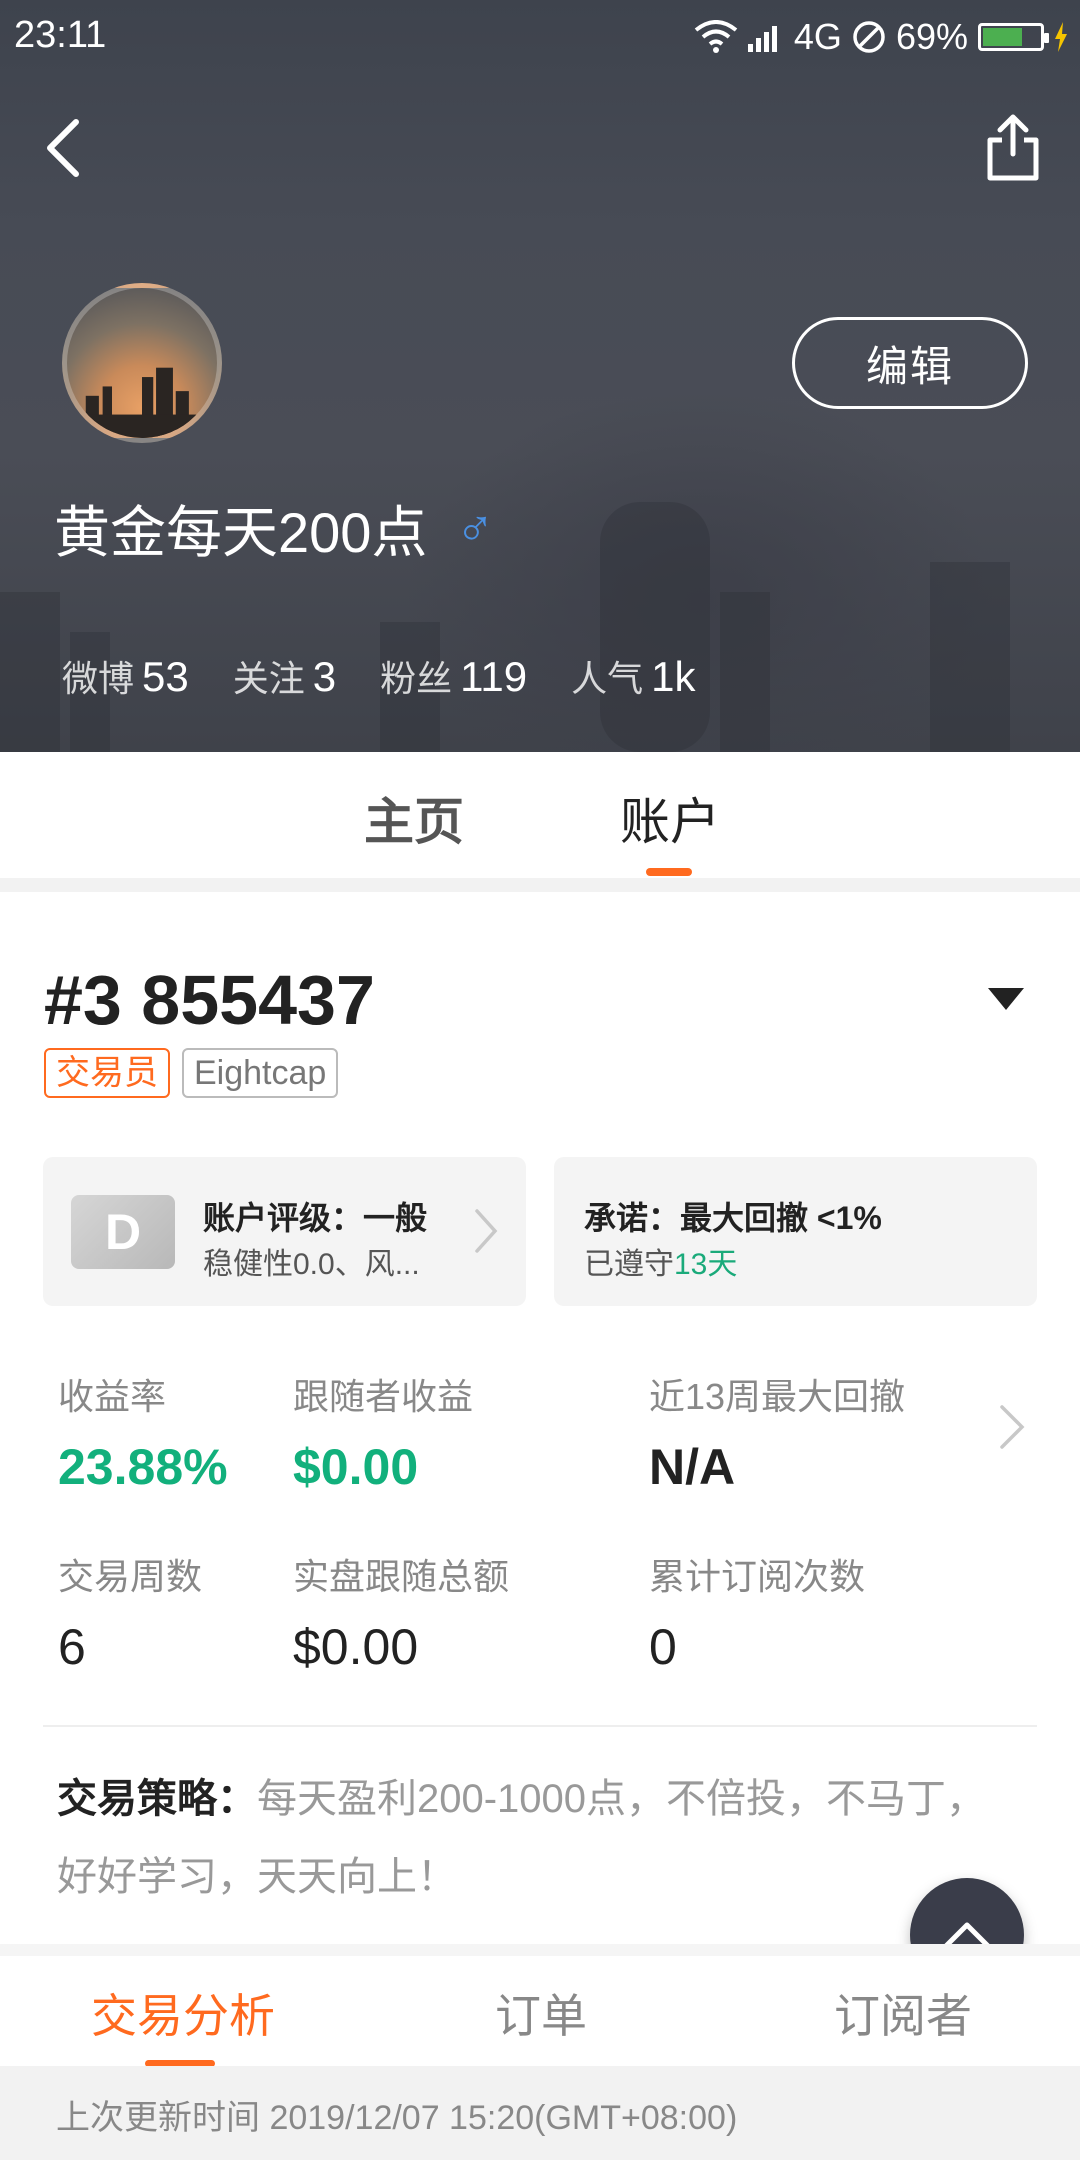 The width and height of the screenshot is (1080, 2160). What do you see at coordinates (123, 1232) in the screenshot?
I see `grade-badge: D` at bounding box center [123, 1232].